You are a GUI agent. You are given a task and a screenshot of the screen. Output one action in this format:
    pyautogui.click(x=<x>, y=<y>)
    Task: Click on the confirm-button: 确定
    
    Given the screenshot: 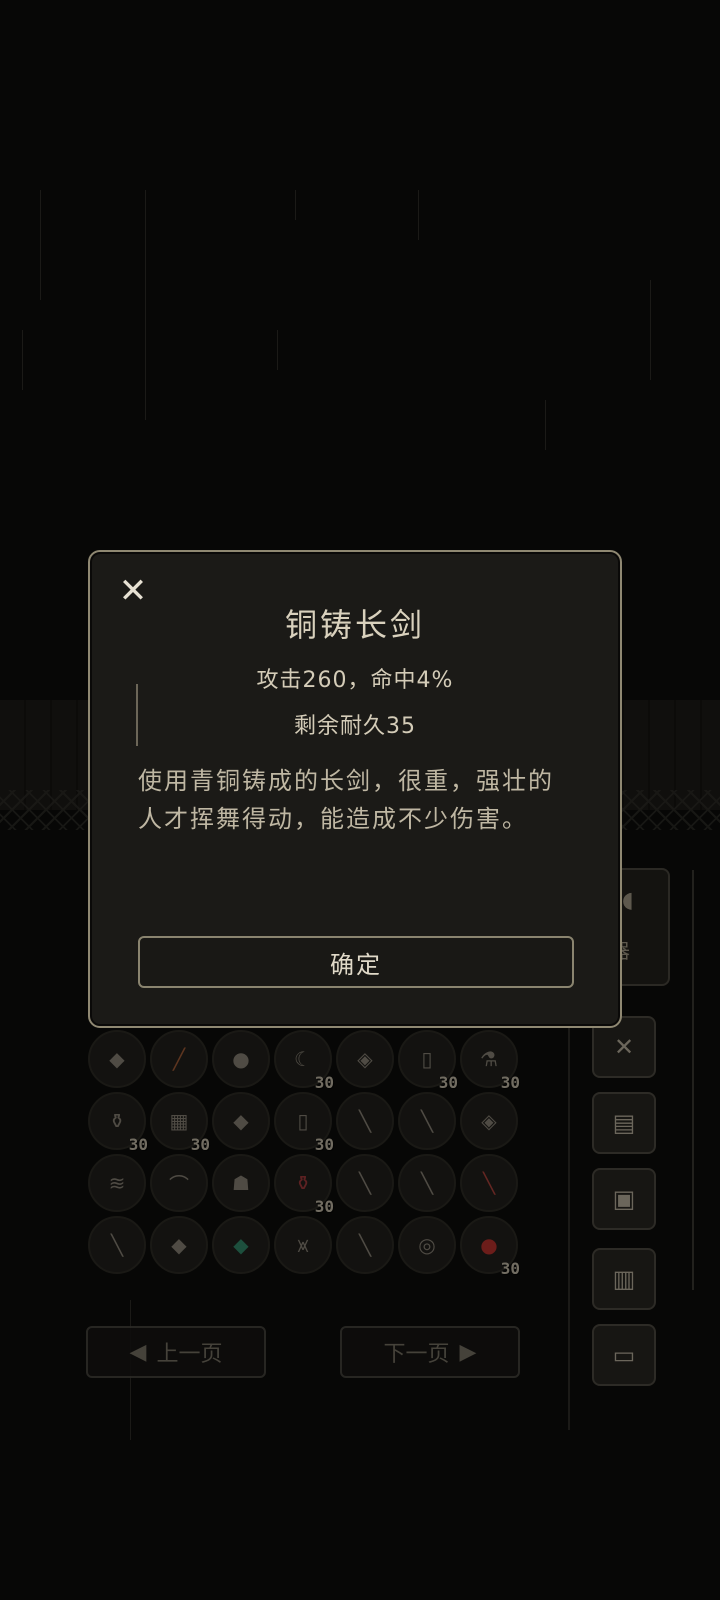 What is the action you would take?
    pyautogui.click(x=356, y=962)
    